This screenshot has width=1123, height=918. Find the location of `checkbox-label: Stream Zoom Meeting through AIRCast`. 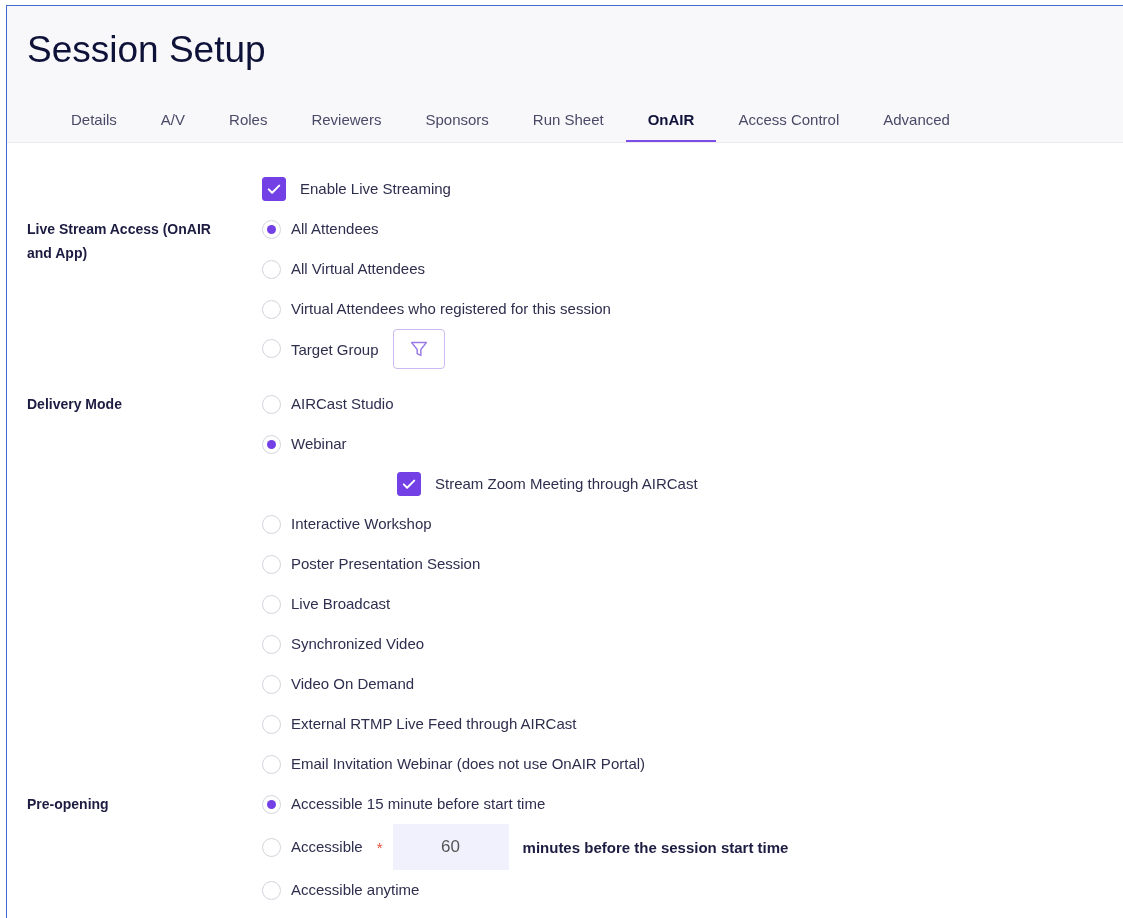

checkbox-label: Stream Zoom Meeting through AIRCast is located at coordinates (566, 484).